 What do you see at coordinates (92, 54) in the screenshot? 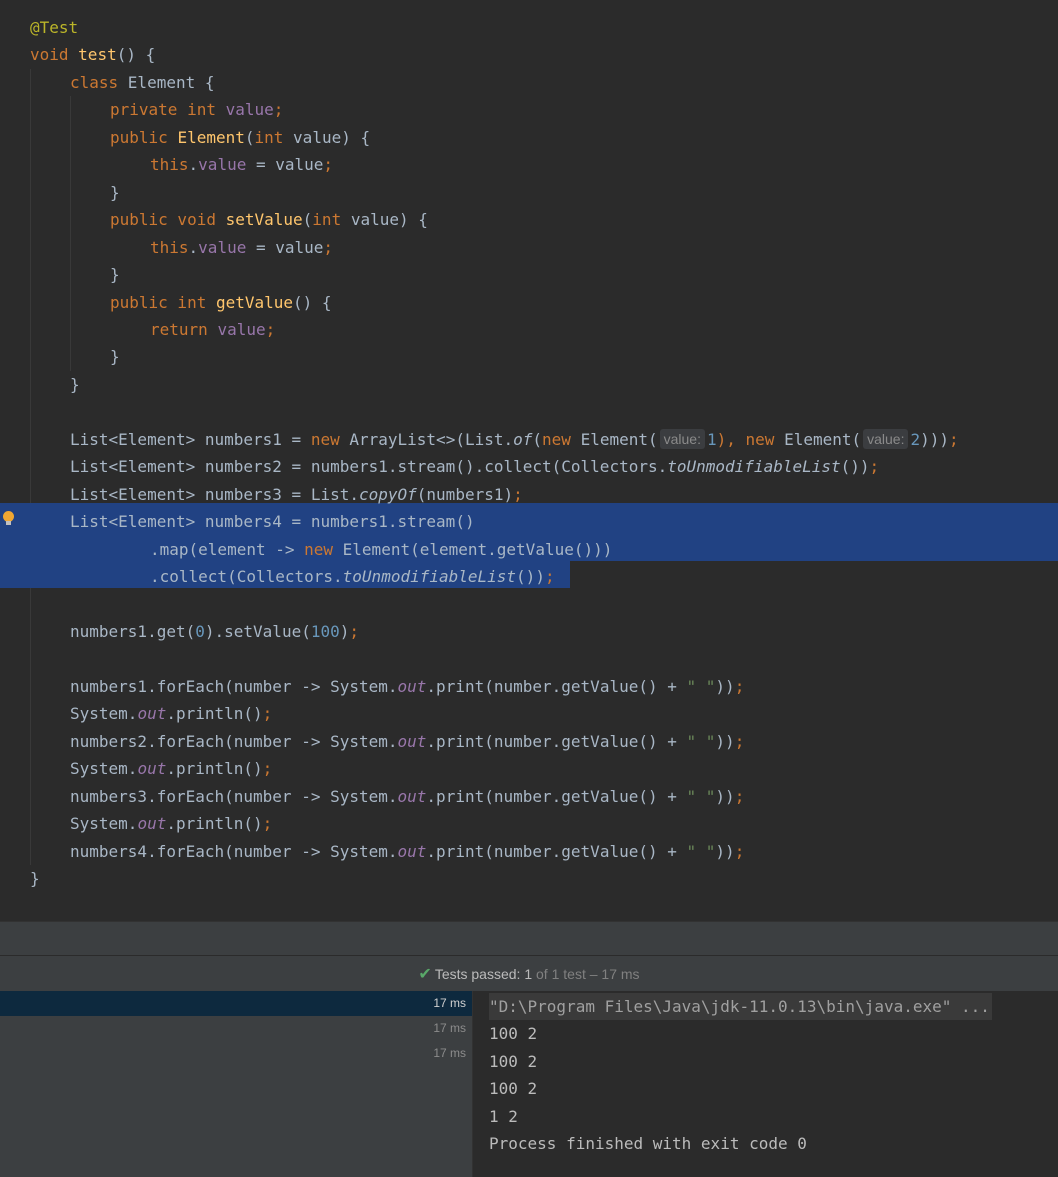
I see `code-line: void test() {` at bounding box center [92, 54].